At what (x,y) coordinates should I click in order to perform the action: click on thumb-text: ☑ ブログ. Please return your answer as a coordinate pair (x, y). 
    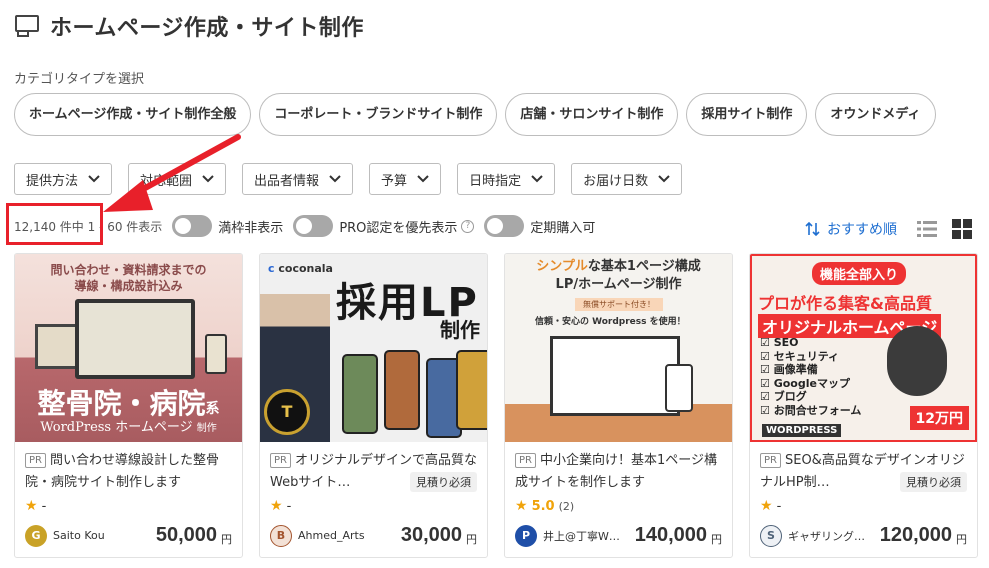
    Looking at the image, I should click on (783, 396).